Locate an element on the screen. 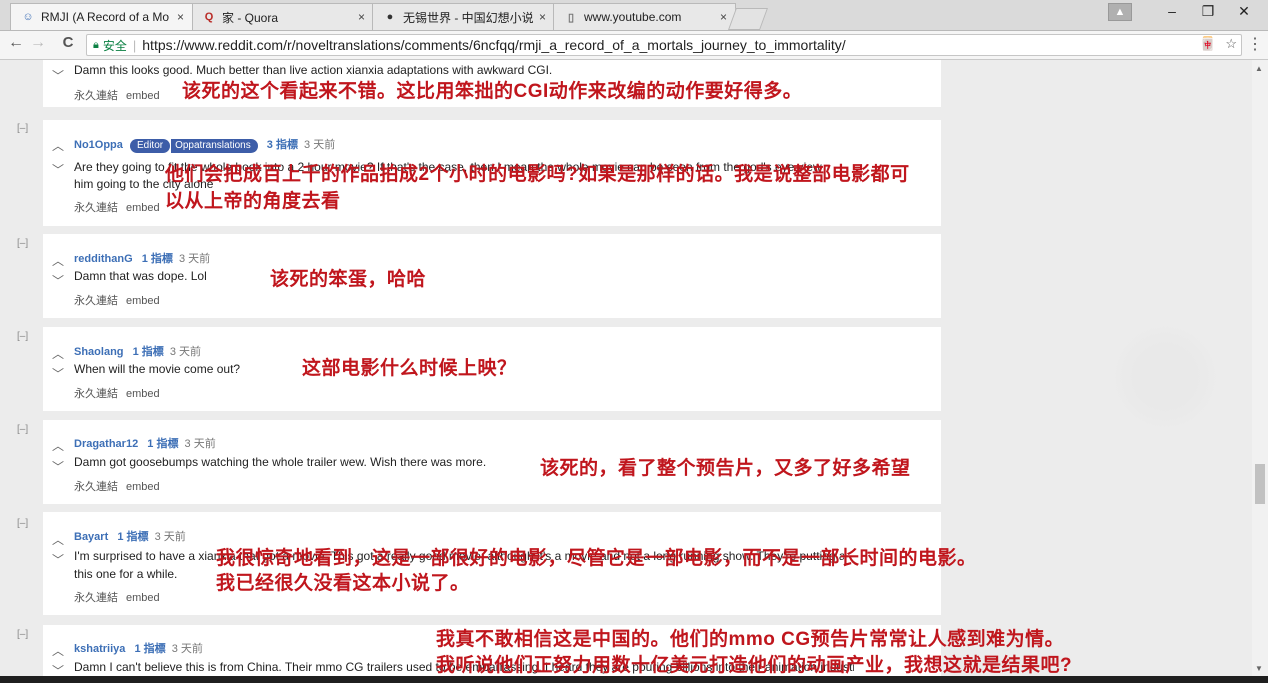  tab-title: 家 - Quora is located at coordinates (250, 17).